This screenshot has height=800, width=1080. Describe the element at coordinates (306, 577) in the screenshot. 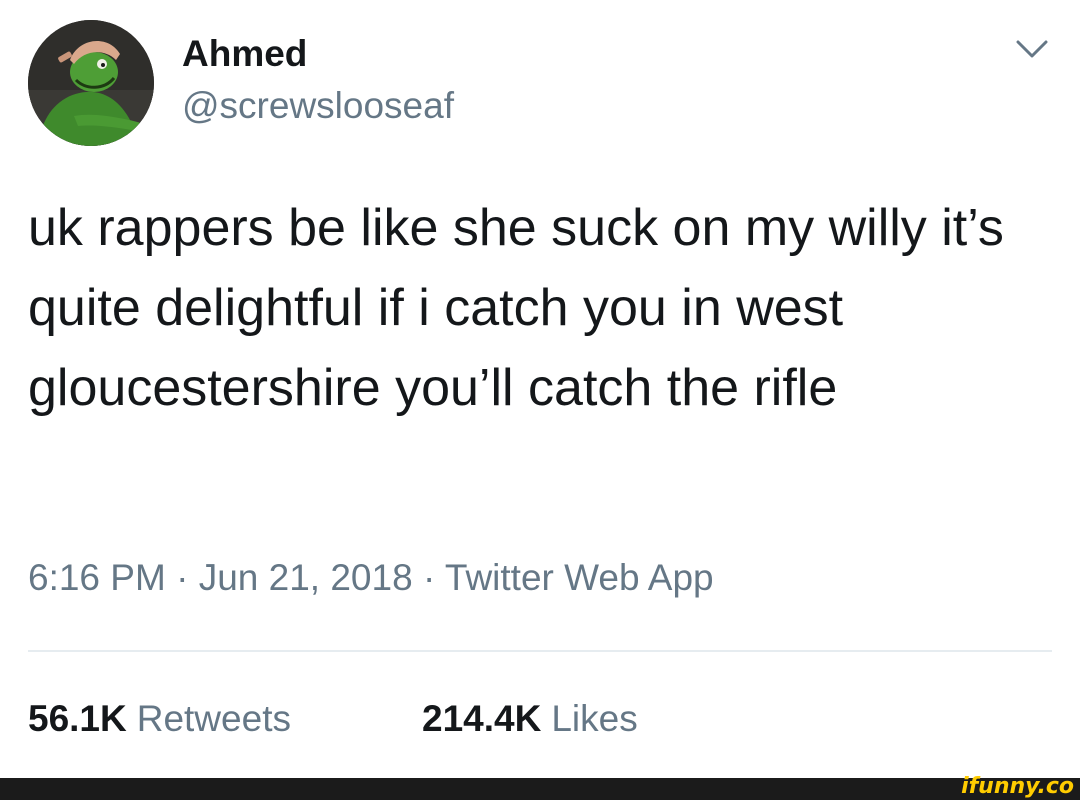

I see `tweet-date: Jun 21, 2018` at that location.